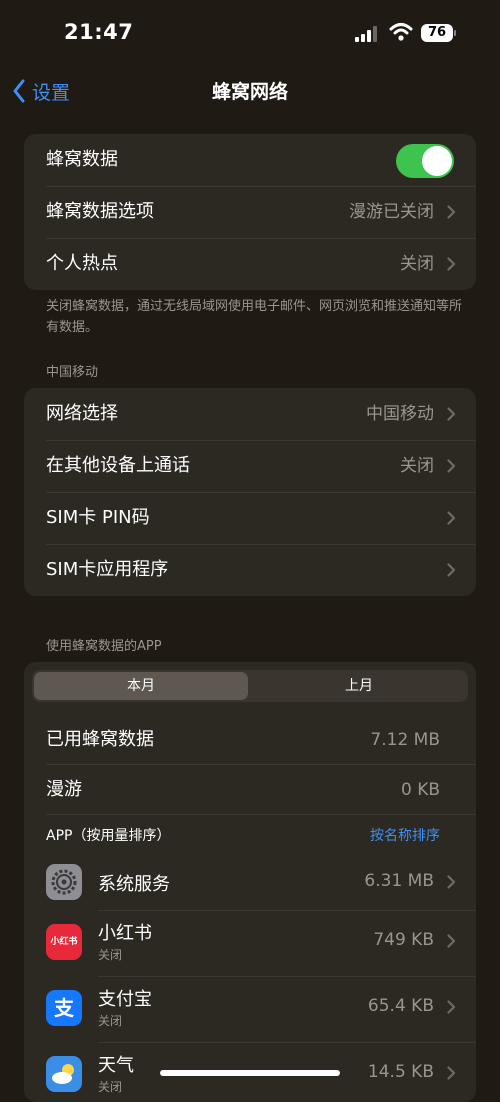 The width and height of the screenshot is (500, 1102). What do you see at coordinates (118, 465) in the screenshot?
I see `calls-other-devices-label: 在其他设备上通话` at bounding box center [118, 465].